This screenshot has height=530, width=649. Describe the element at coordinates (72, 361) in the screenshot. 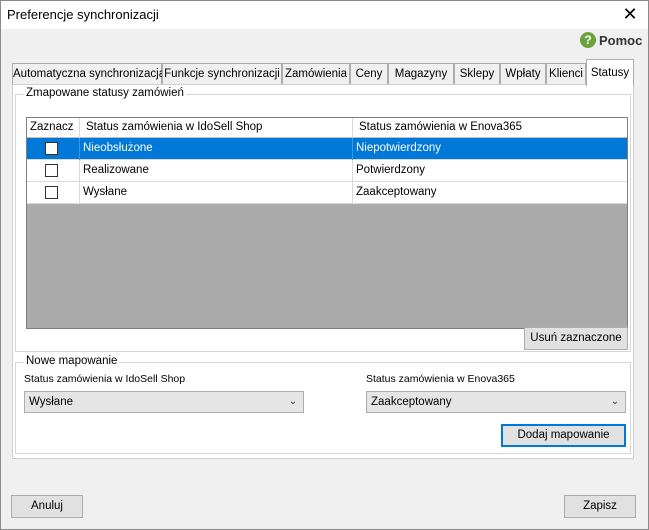

I see `new-mapping-legend: Nowe mapowanie` at that location.